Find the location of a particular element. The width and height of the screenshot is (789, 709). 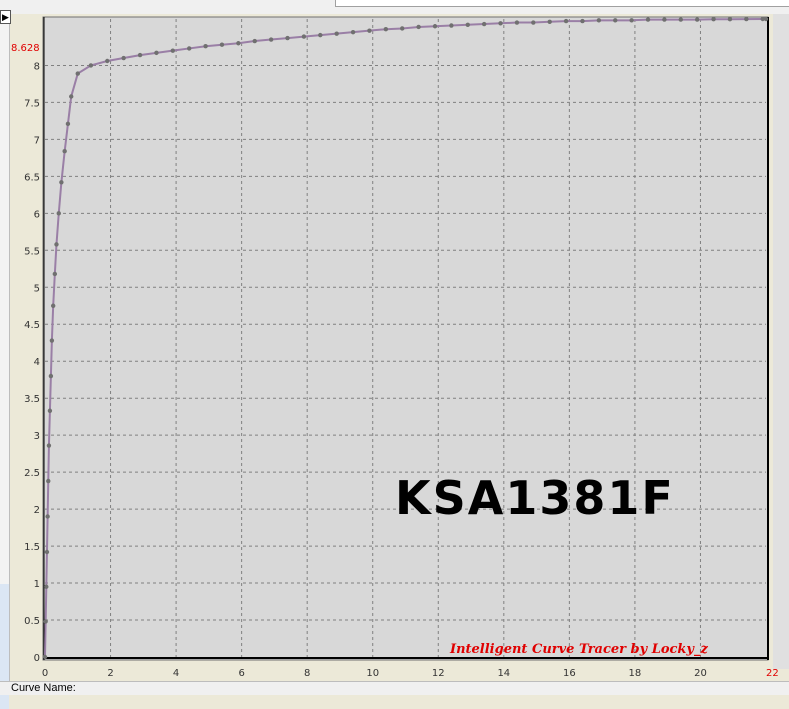

y-tick-label-10: 5 is located at coordinates (37, 288).